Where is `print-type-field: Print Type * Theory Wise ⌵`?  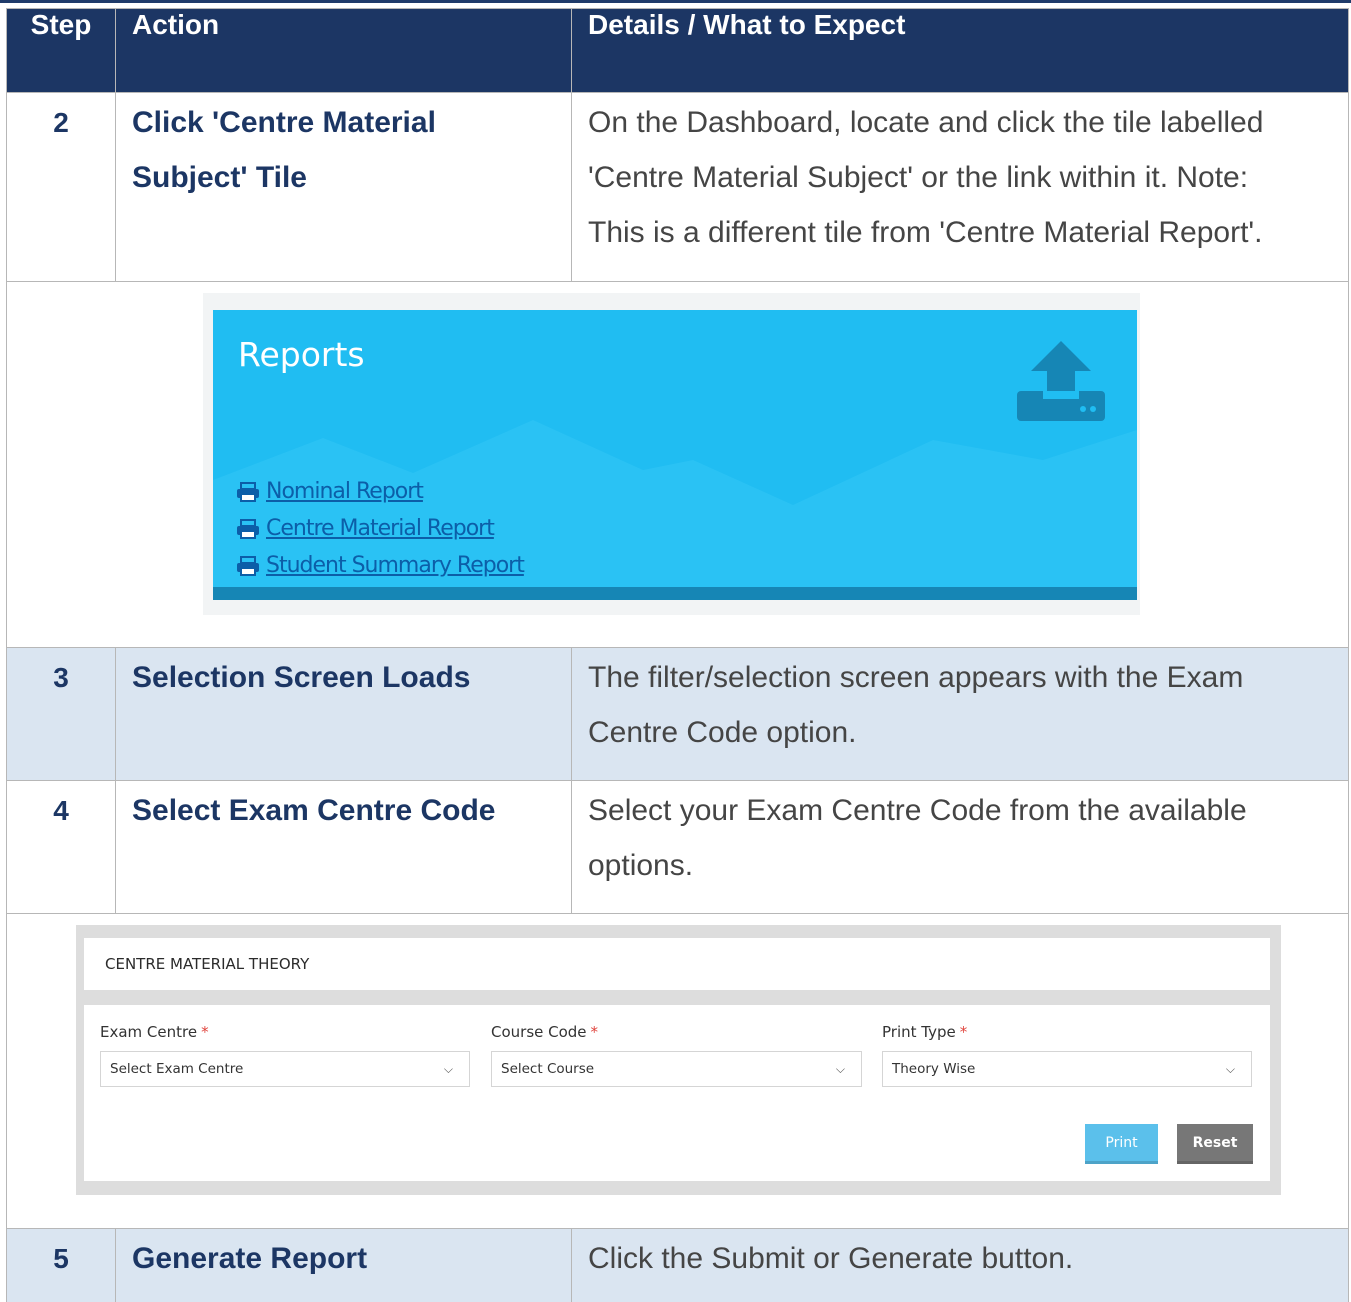 print-type-field: Print Type * Theory Wise ⌵ is located at coordinates (1067, 1055).